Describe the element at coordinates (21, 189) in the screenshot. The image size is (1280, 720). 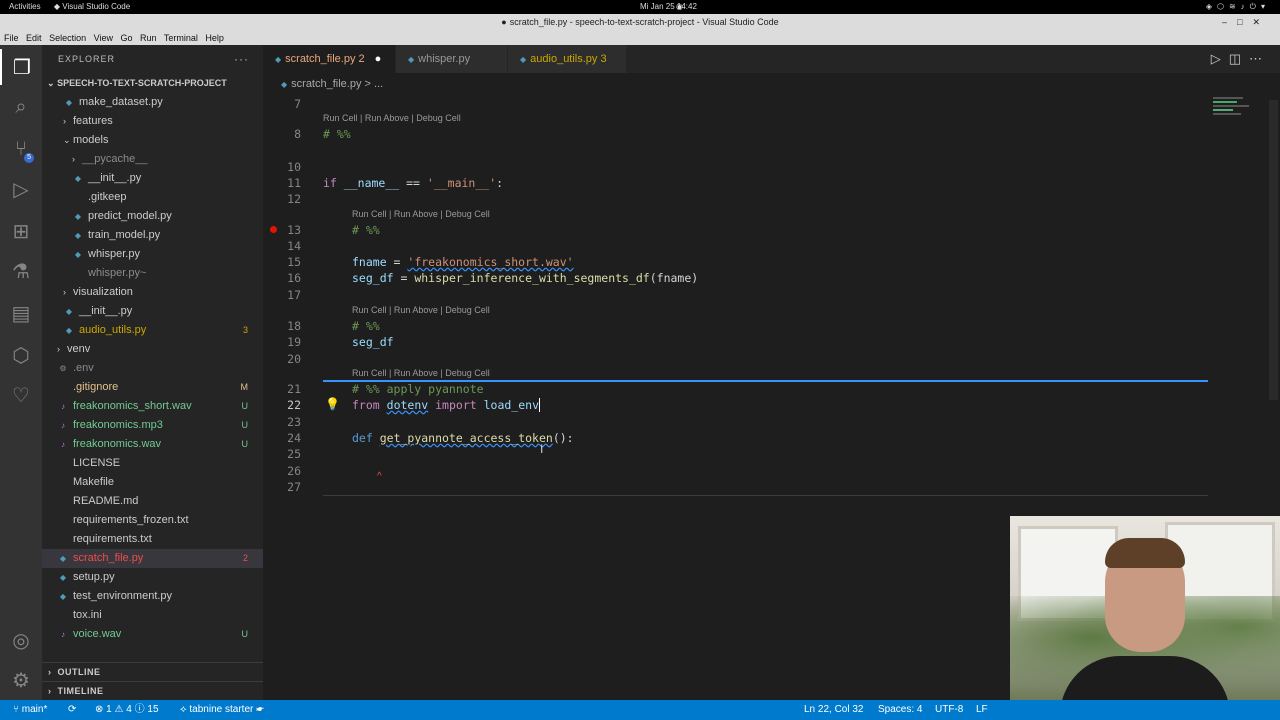
I see `run-debug-icon: ▷` at that location.